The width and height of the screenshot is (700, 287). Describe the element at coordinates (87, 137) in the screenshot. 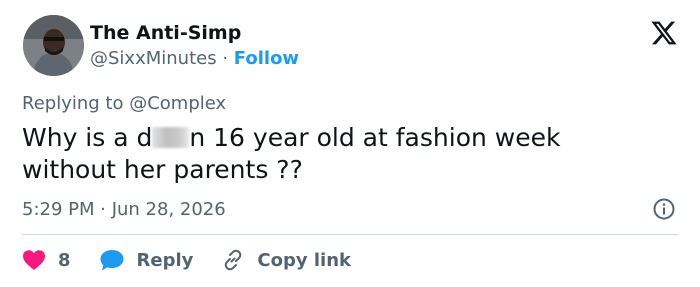

I see `tweet-text-part1: Why is a d` at that location.